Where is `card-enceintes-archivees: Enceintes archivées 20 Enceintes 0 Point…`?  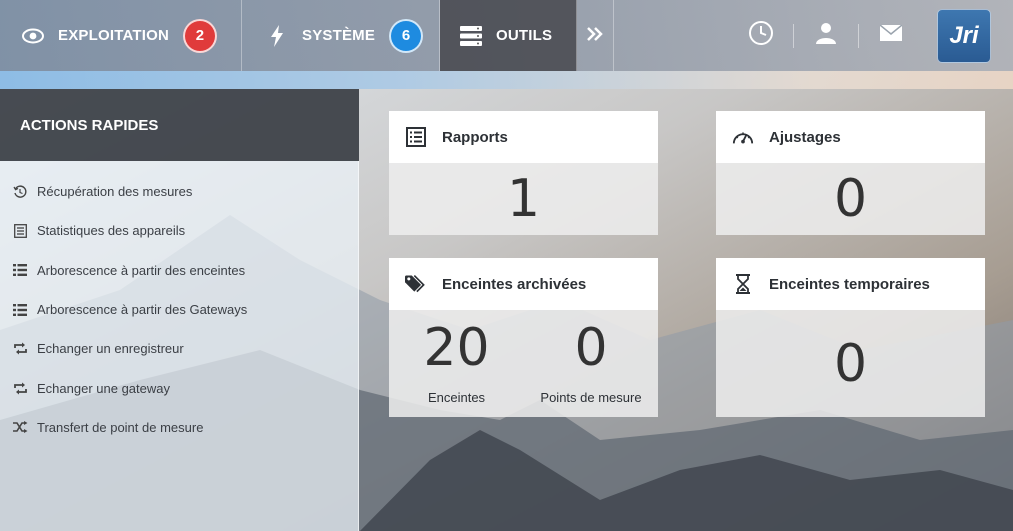 card-enceintes-archivees: Enceintes archivées 20 Enceintes 0 Point… is located at coordinates (523, 337).